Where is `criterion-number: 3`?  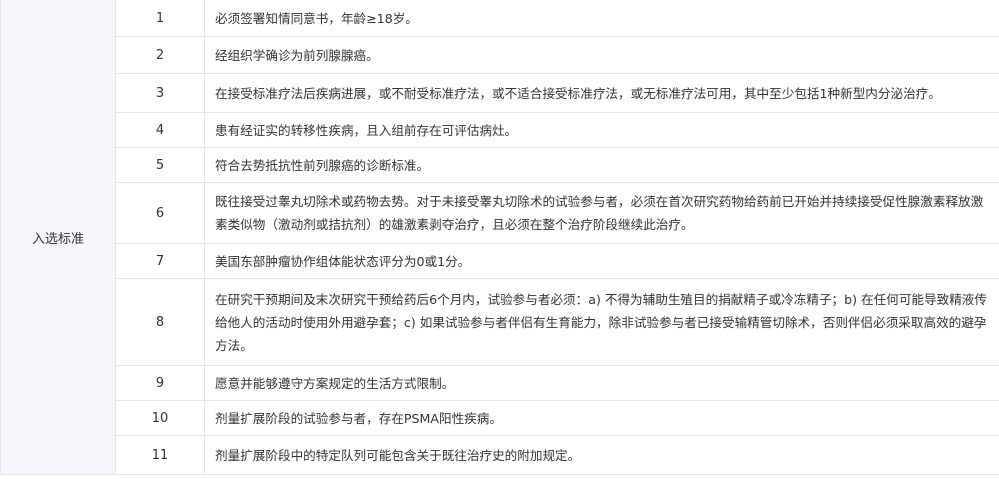 criterion-number: 3 is located at coordinates (160, 93).